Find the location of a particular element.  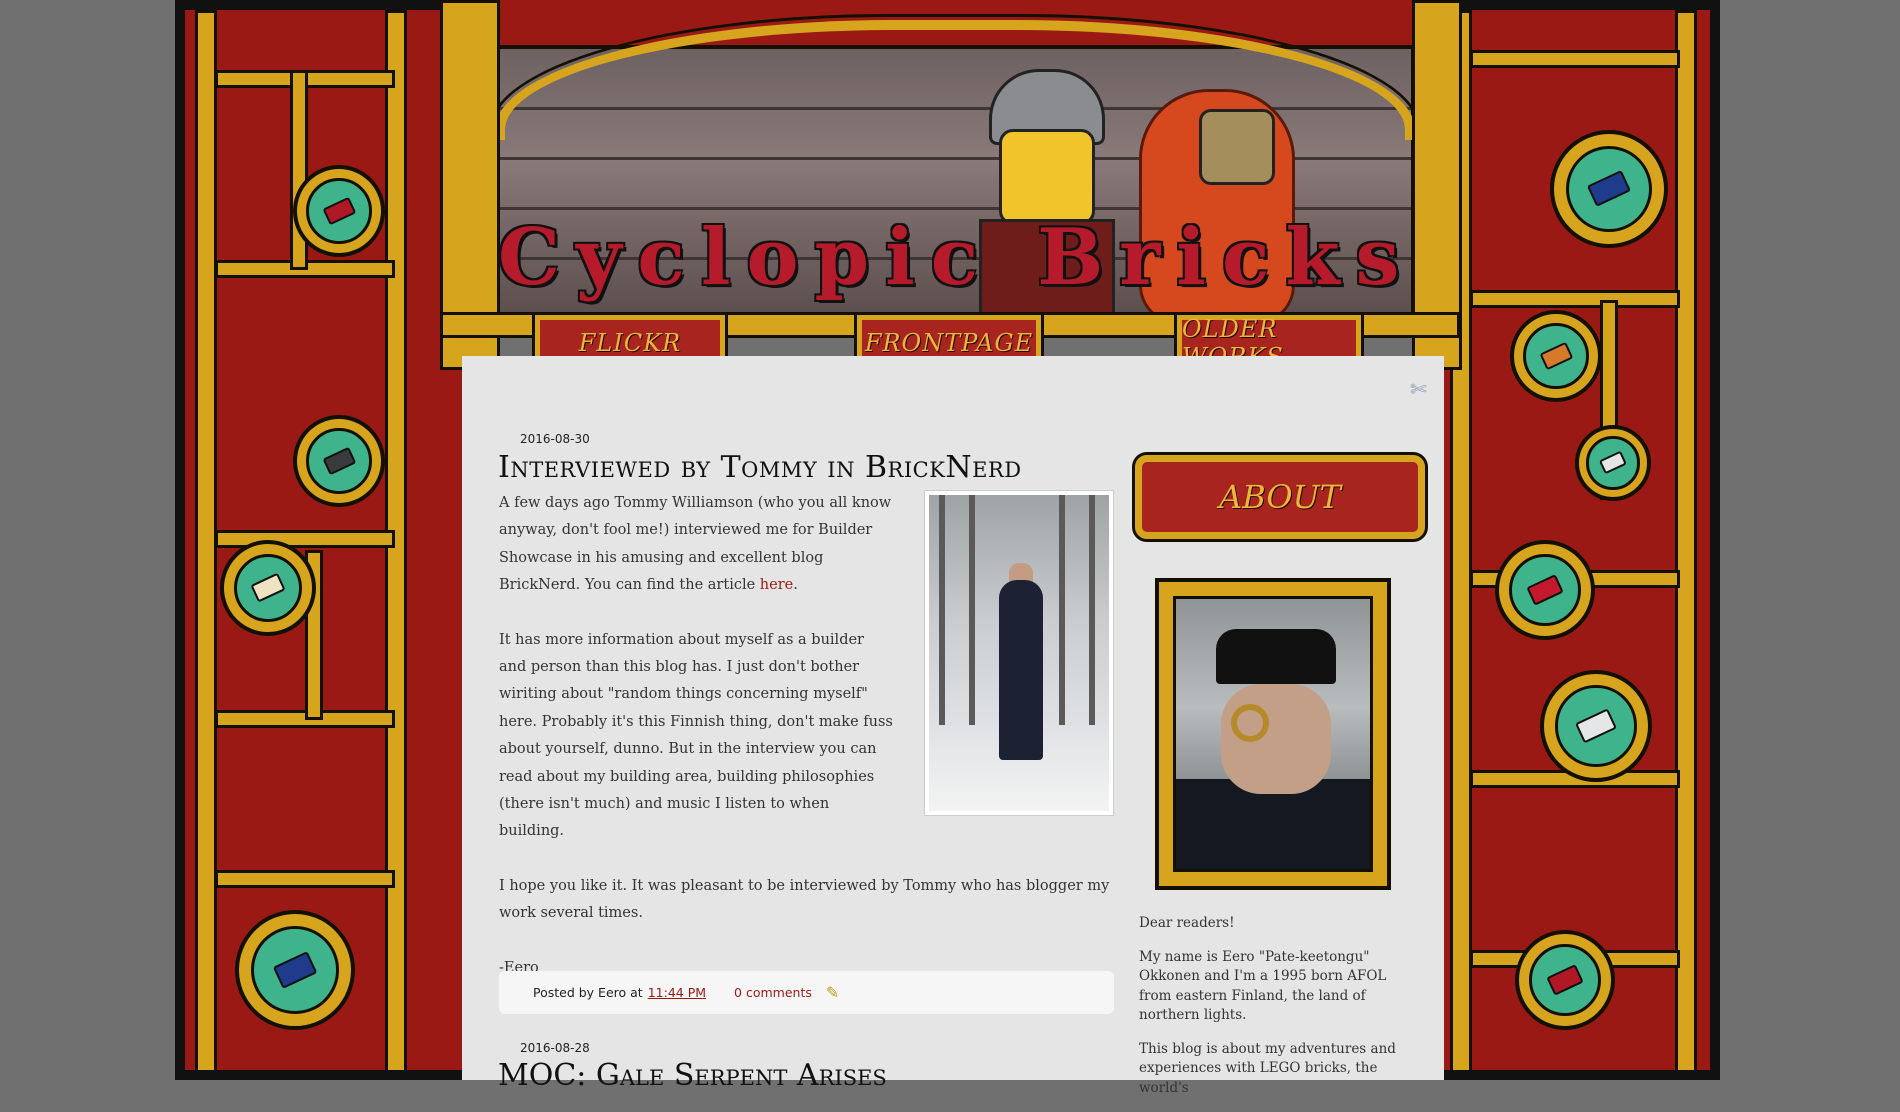

post-footer: Posted by Eero at 11:44 PM 0 comments ✎ is located at coordinates (806, 992).